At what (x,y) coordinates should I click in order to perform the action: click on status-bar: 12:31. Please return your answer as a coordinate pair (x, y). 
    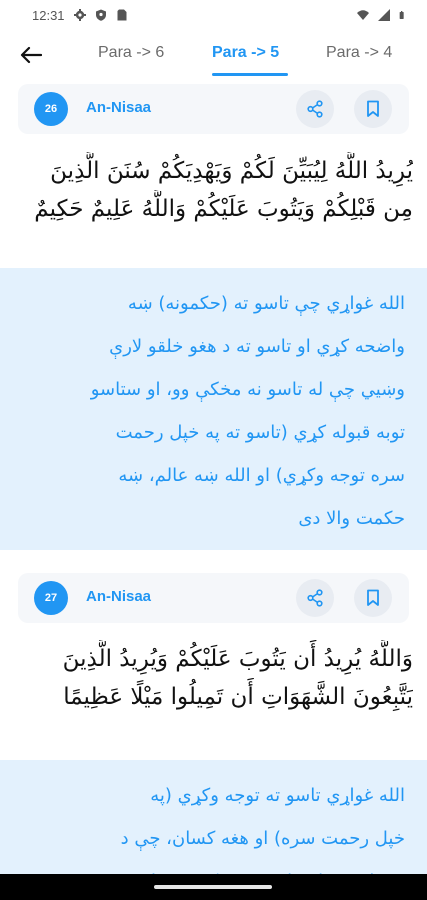
    Looking at the image, I should click on (213, 15).